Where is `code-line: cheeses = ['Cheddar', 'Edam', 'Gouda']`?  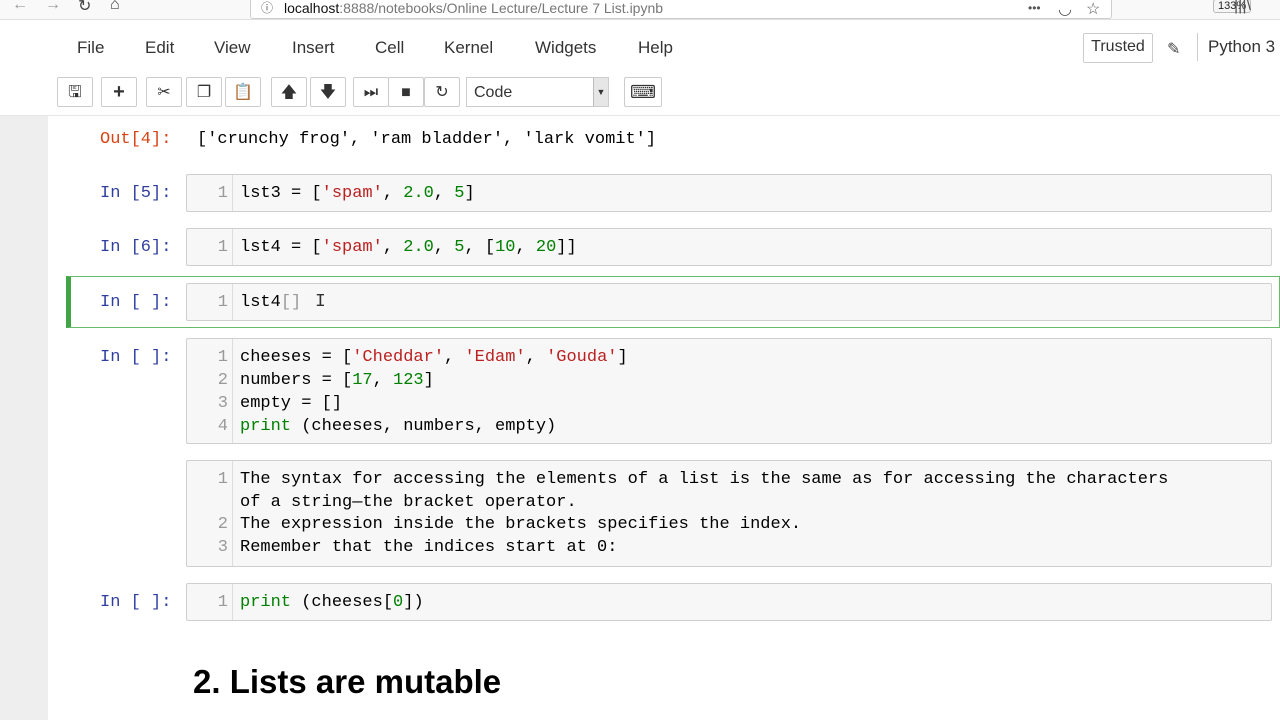
code-line: cheeses = ['Cheddar', 'Edam', 'Gouda'] is located at coordinates (434, 357).